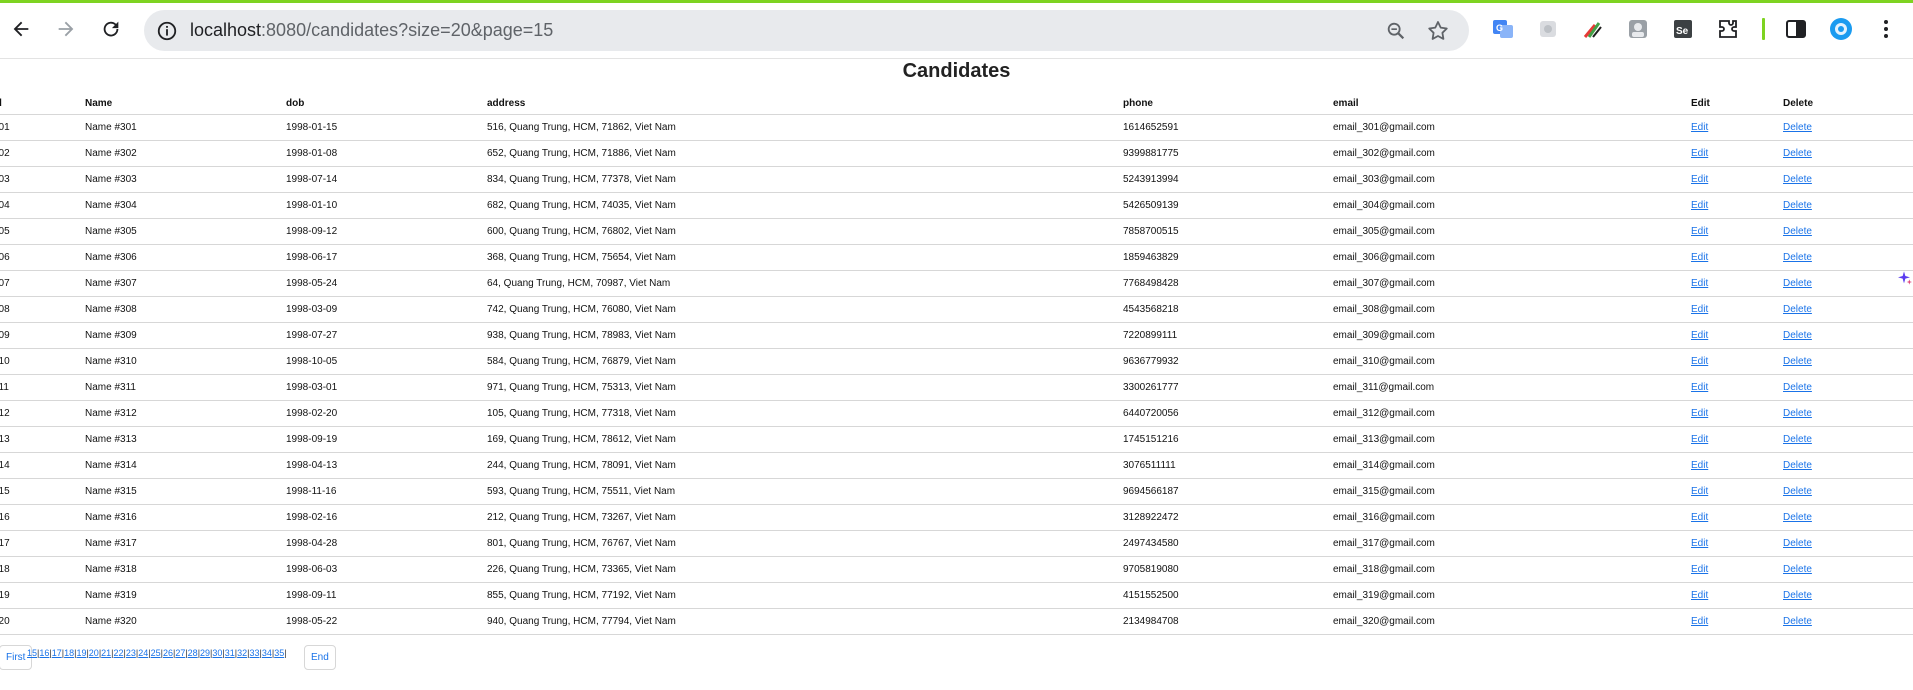 The image size is (1913, 690). Describe the element at coordinates (1683, 29) in the screenshot. I see `selenium-extension-icon: Se` at that location.